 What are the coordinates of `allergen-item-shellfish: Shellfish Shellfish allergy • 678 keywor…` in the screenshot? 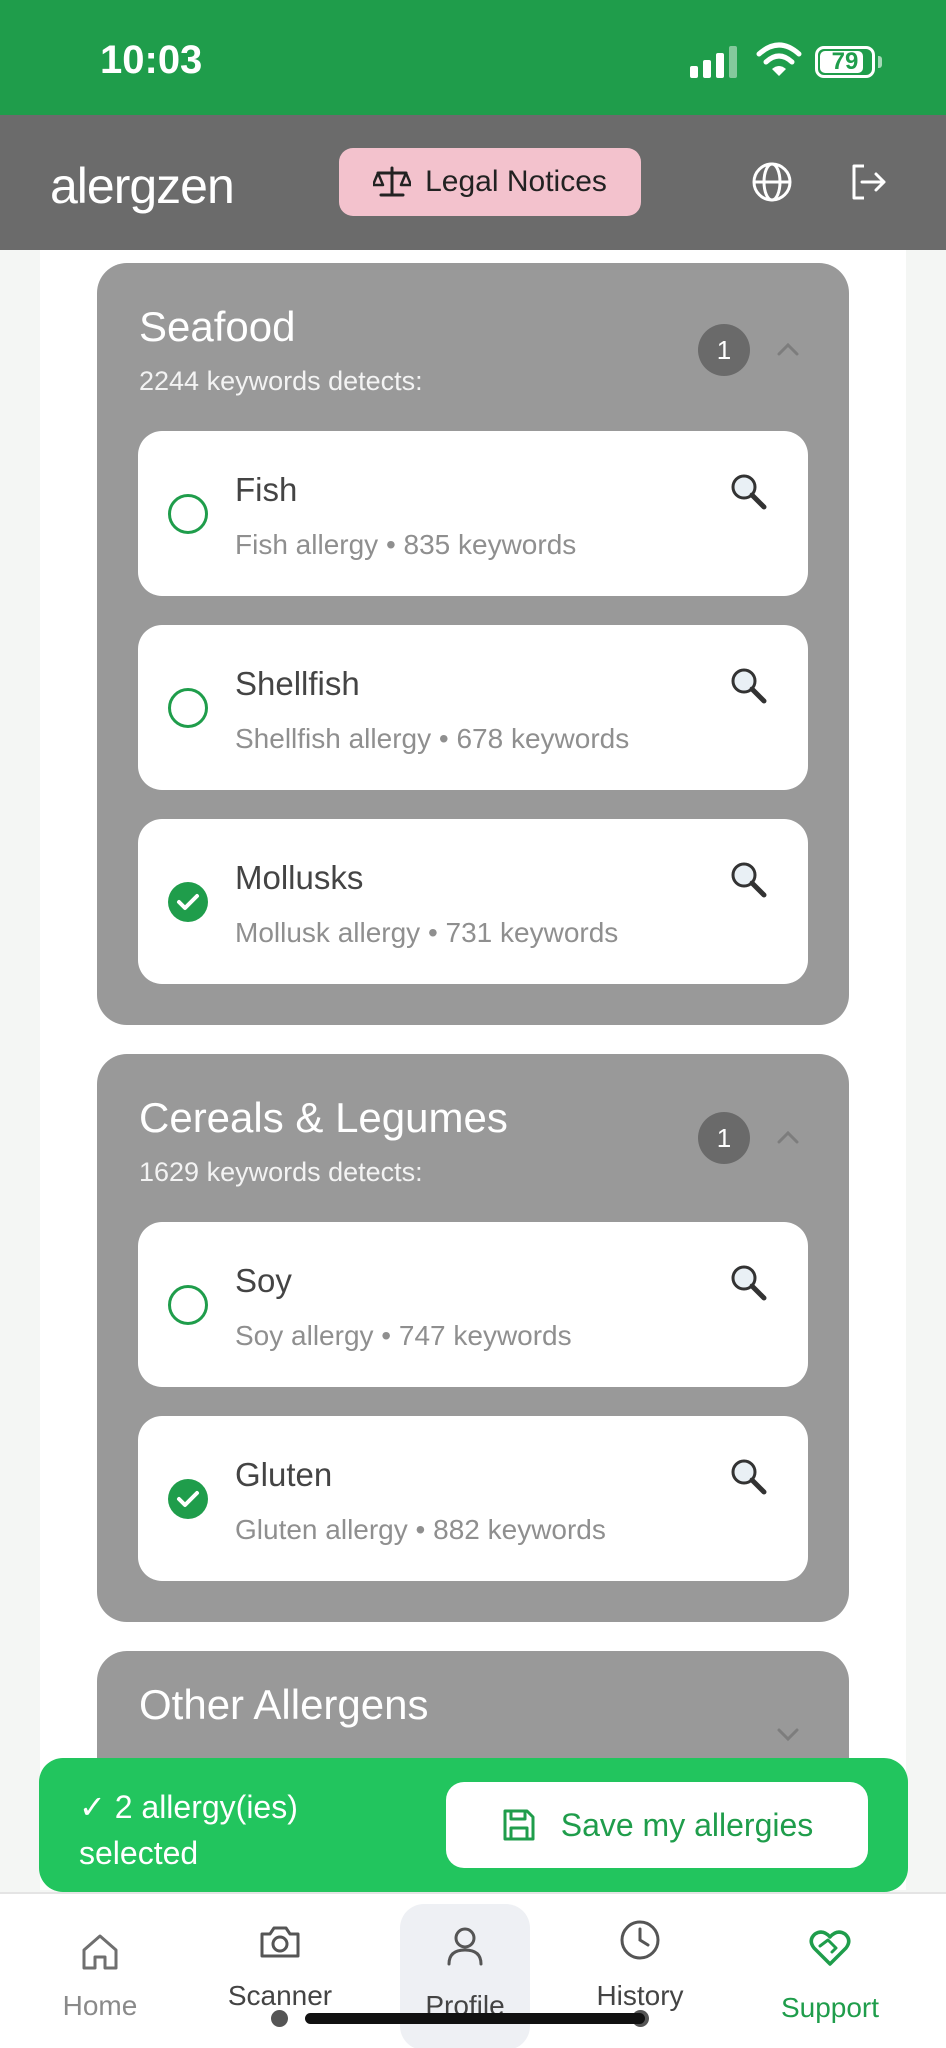 It's located at (473, 707).